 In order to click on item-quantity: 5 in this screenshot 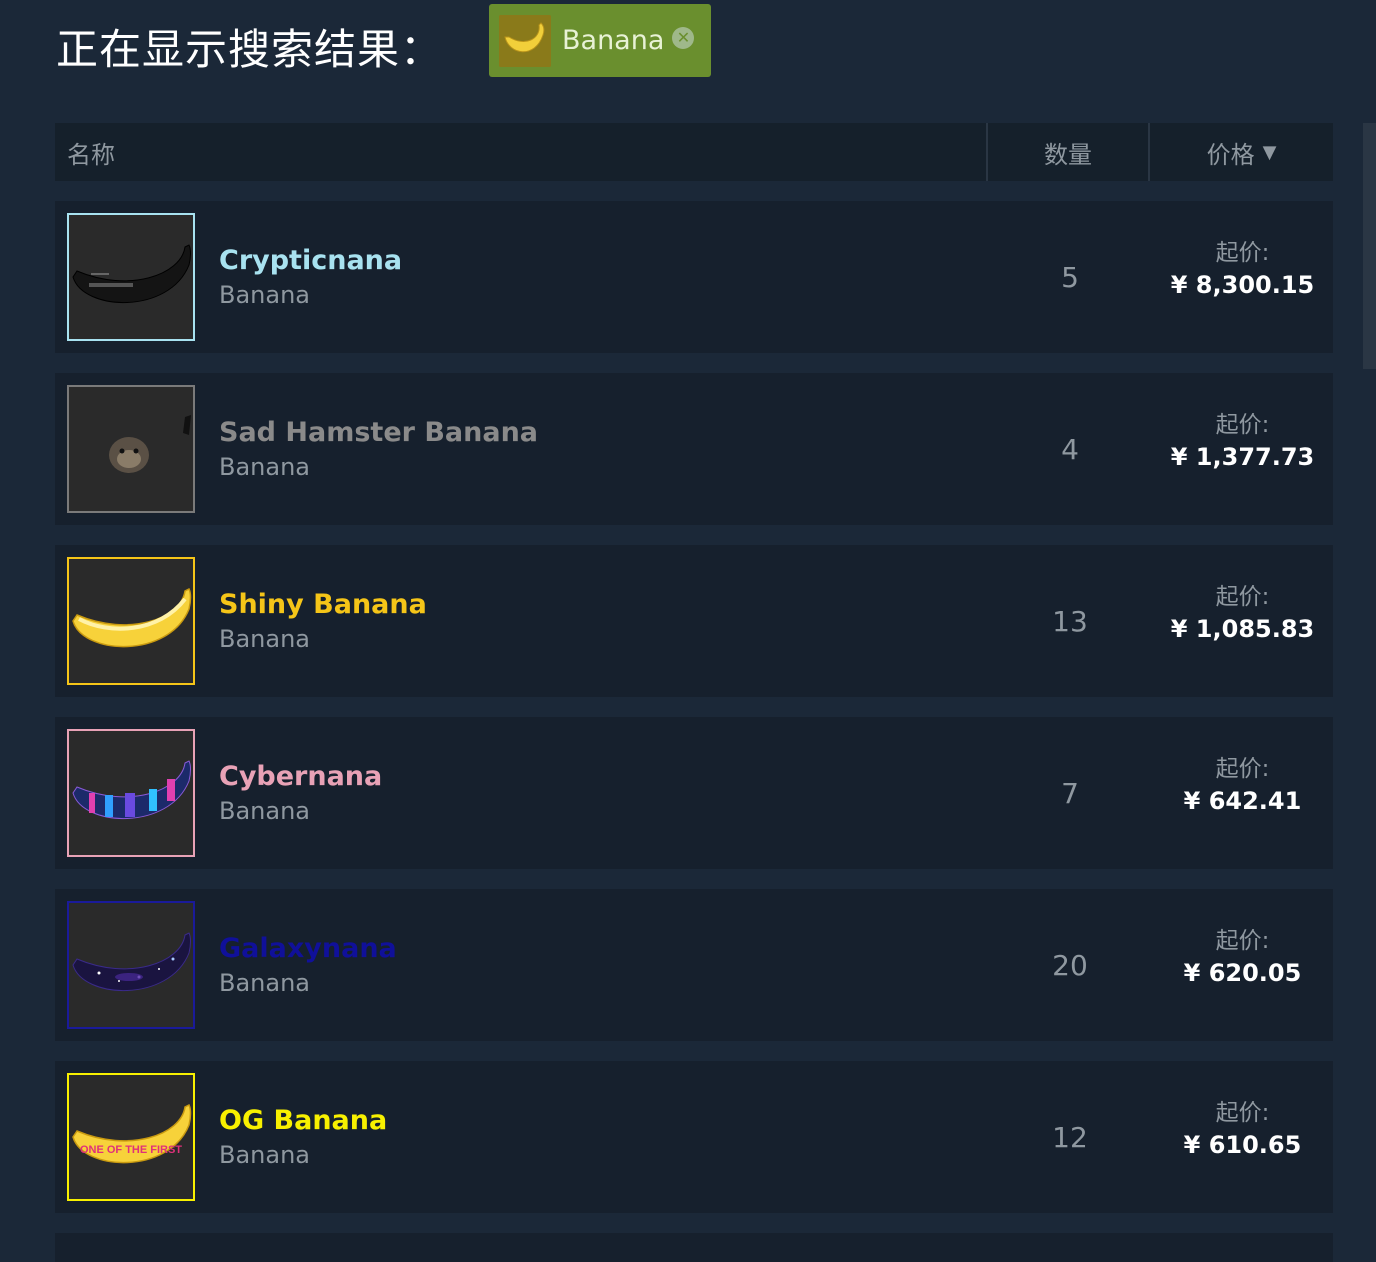, I will do `click(1070, 277)`.